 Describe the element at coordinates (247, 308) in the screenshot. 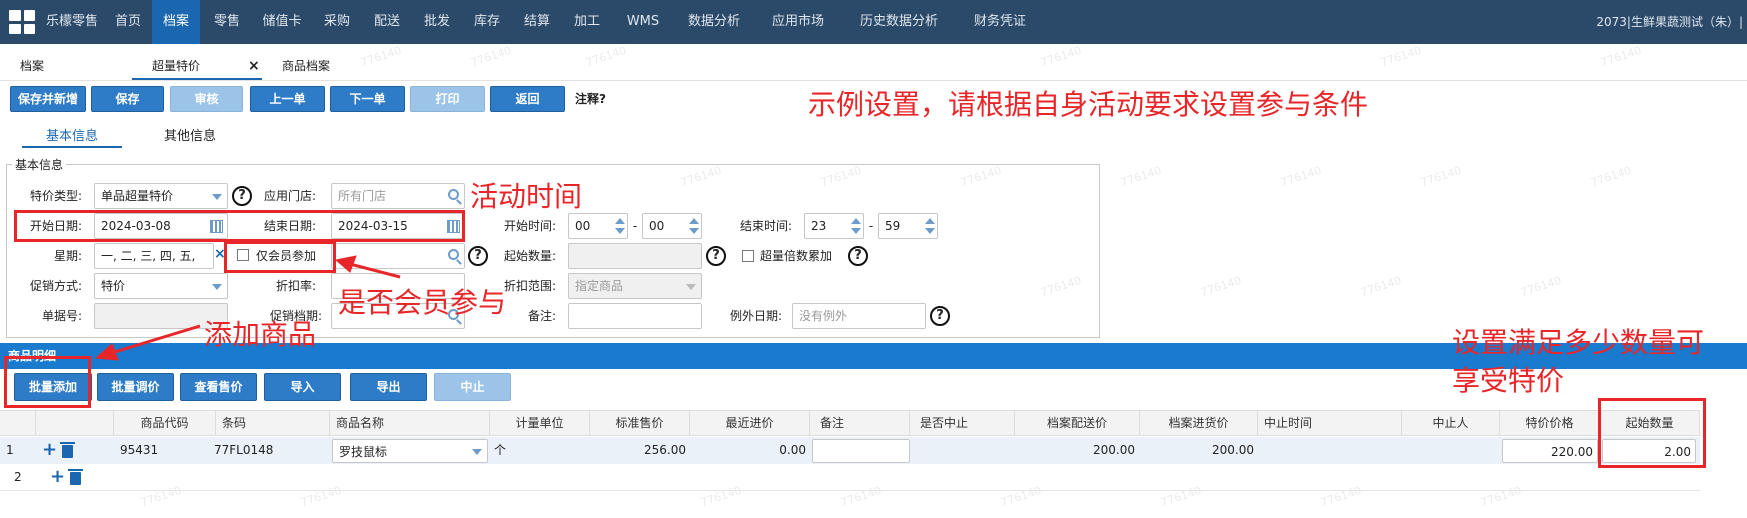

I see `annotation-arrows` at that location.